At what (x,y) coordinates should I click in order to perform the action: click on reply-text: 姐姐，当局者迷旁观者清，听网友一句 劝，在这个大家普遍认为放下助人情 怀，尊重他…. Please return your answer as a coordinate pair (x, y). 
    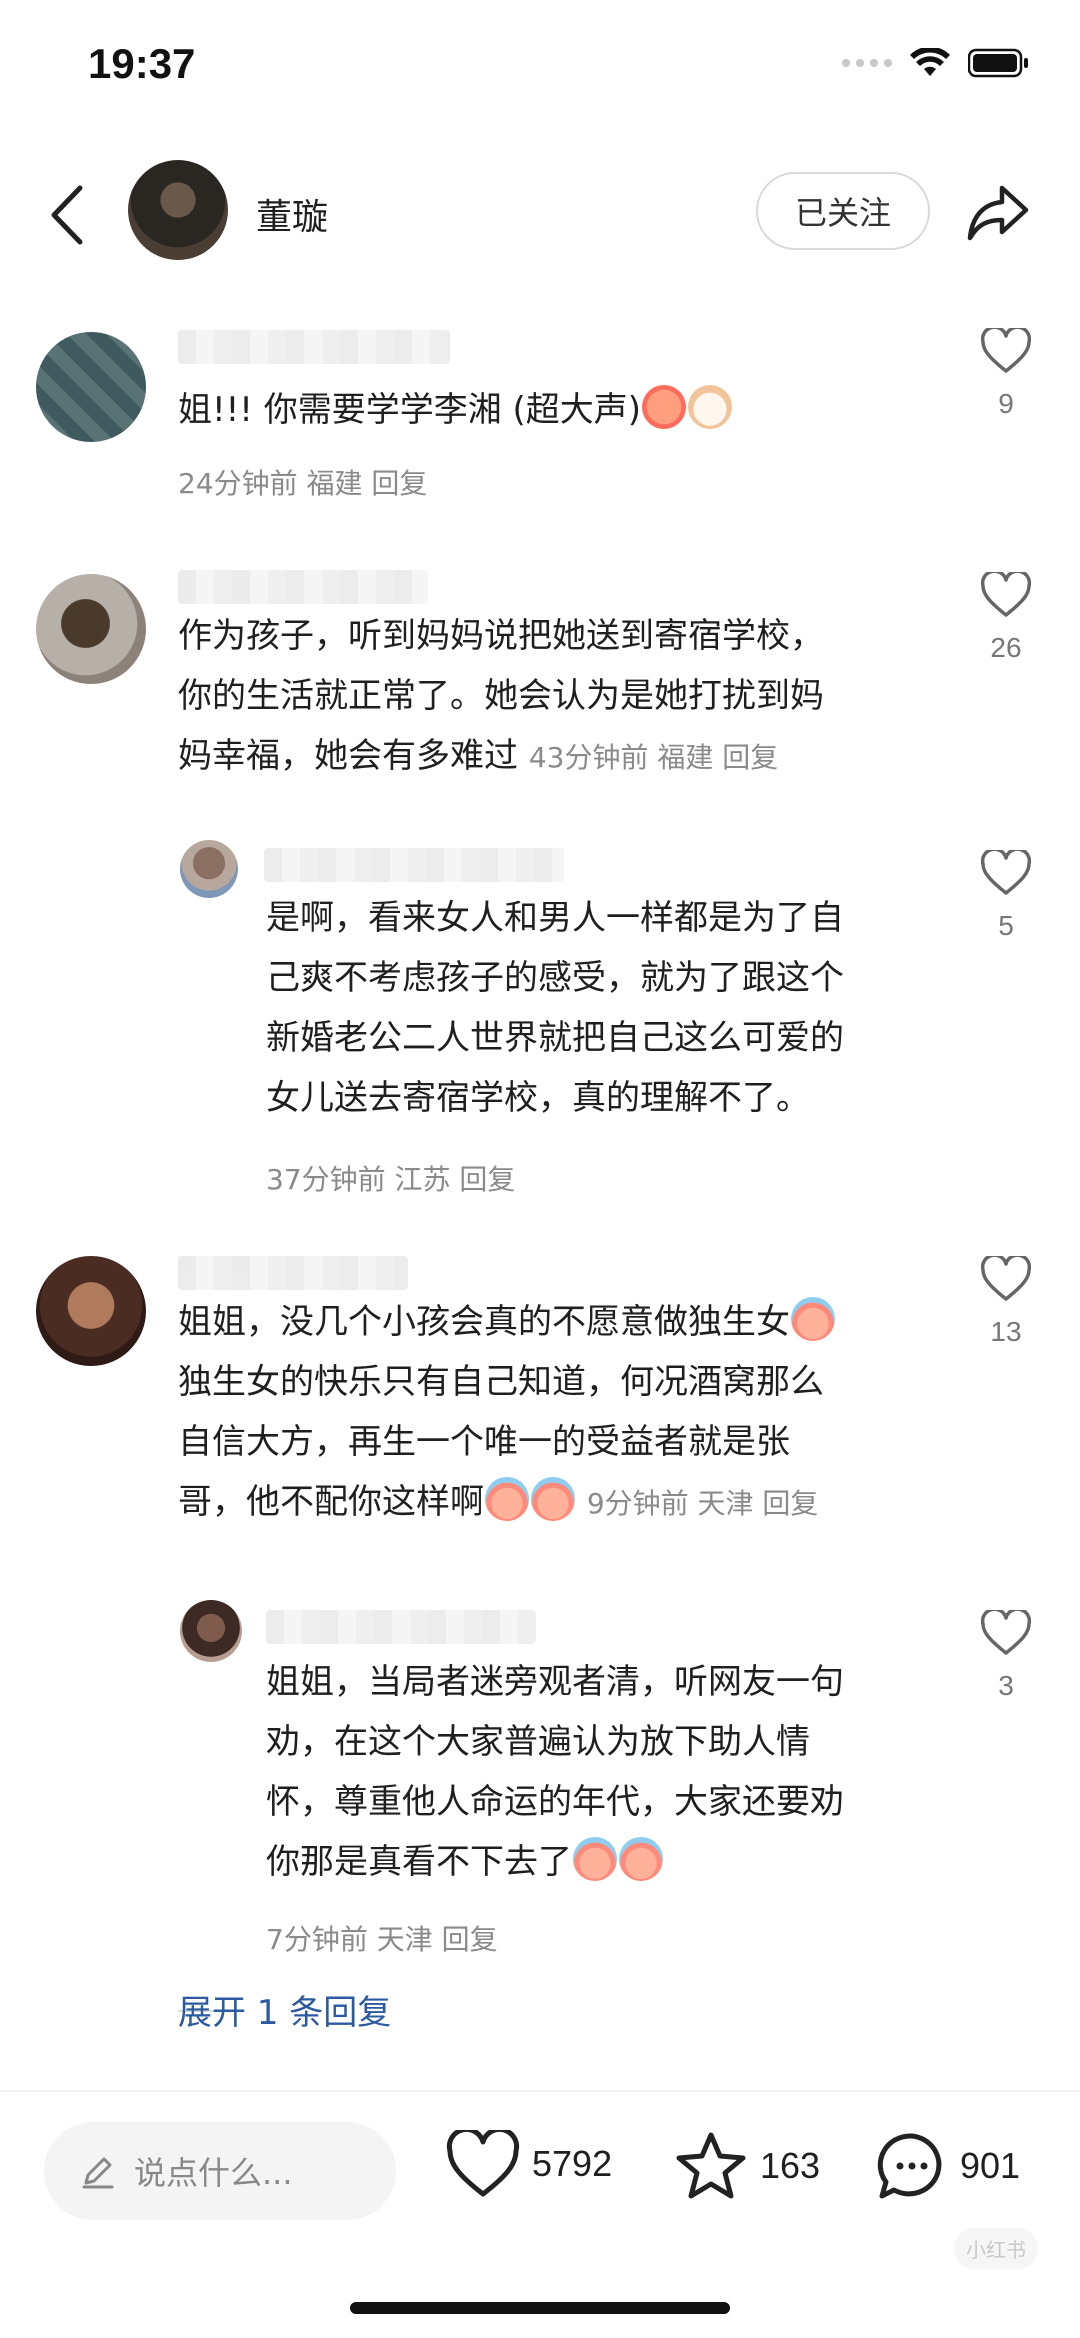
    Looking at the image, I should click on (626, 1772).